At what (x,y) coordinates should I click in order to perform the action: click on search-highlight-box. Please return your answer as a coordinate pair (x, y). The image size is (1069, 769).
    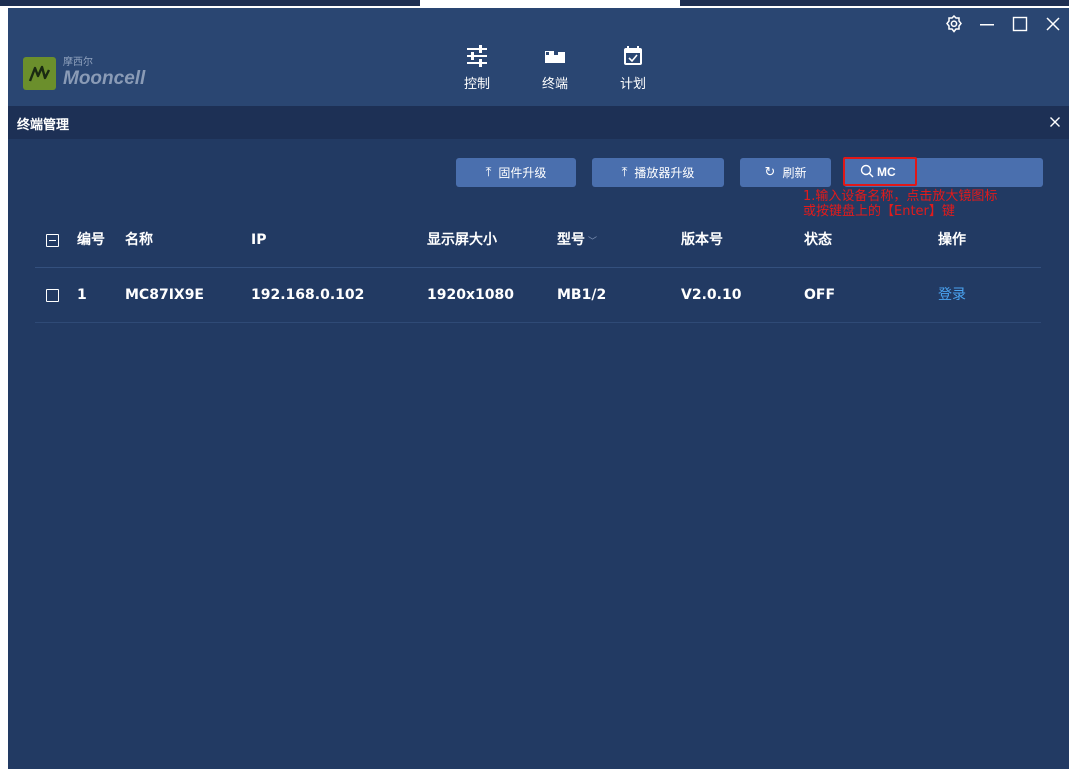
    Looking at the image, I should click on (880, 171).